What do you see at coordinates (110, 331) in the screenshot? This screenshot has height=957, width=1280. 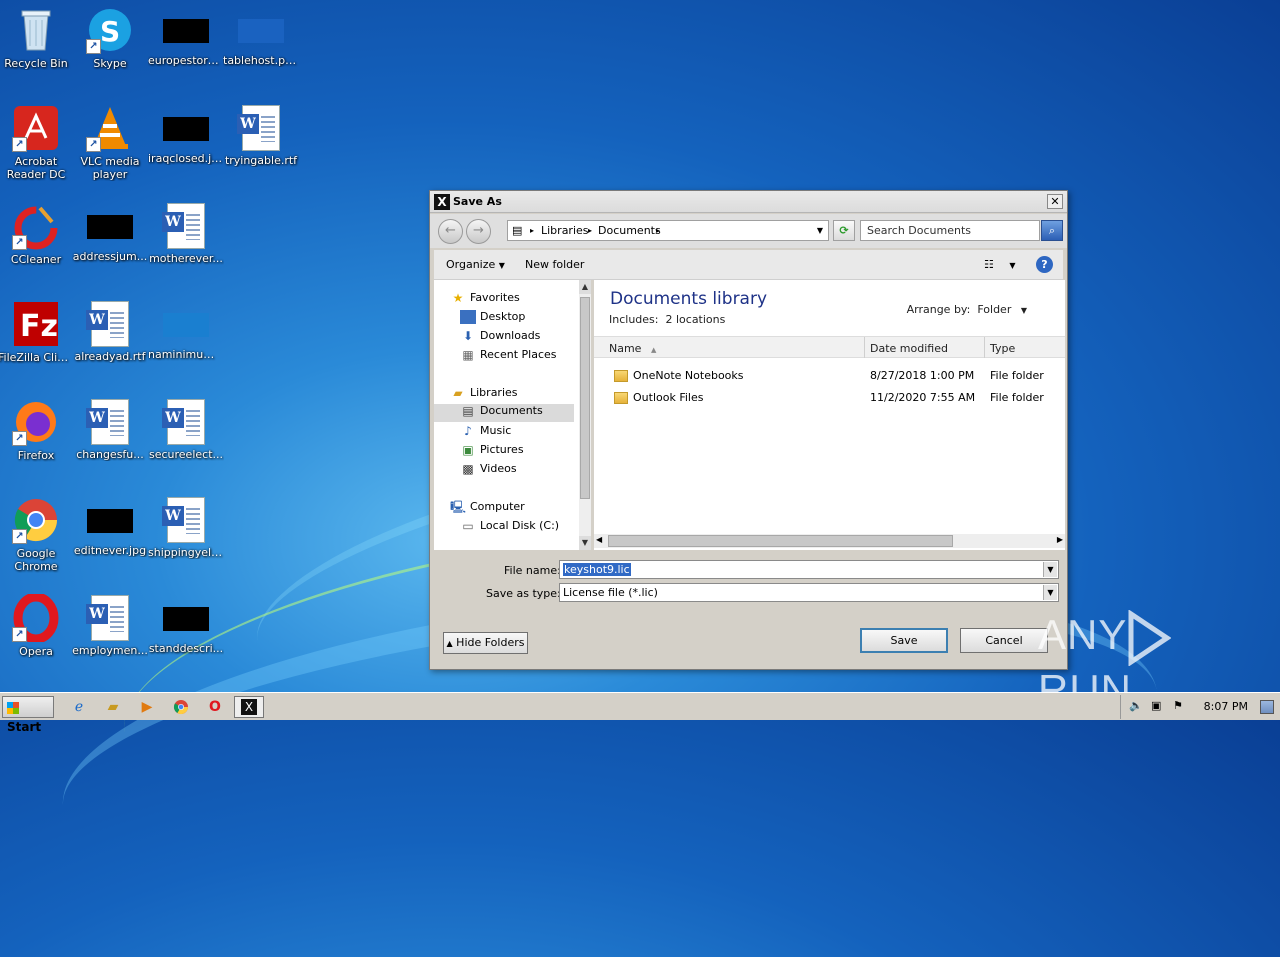 I see `desktop-icon-file: W alreadyad.rtf` at bounding box center [110, 331].